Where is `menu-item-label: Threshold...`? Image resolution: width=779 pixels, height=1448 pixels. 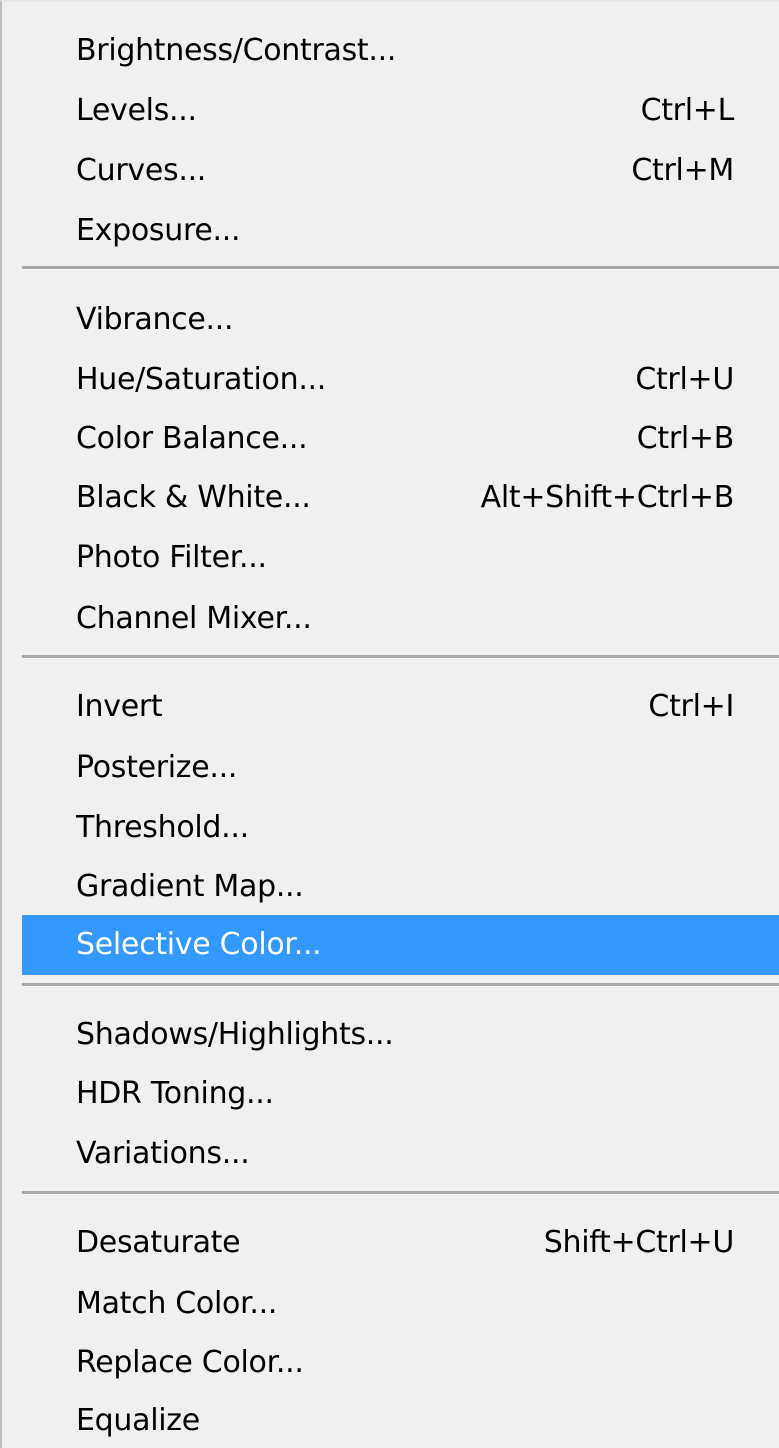
menu-item-label: Threshold... is located at coordinates (162, 827).